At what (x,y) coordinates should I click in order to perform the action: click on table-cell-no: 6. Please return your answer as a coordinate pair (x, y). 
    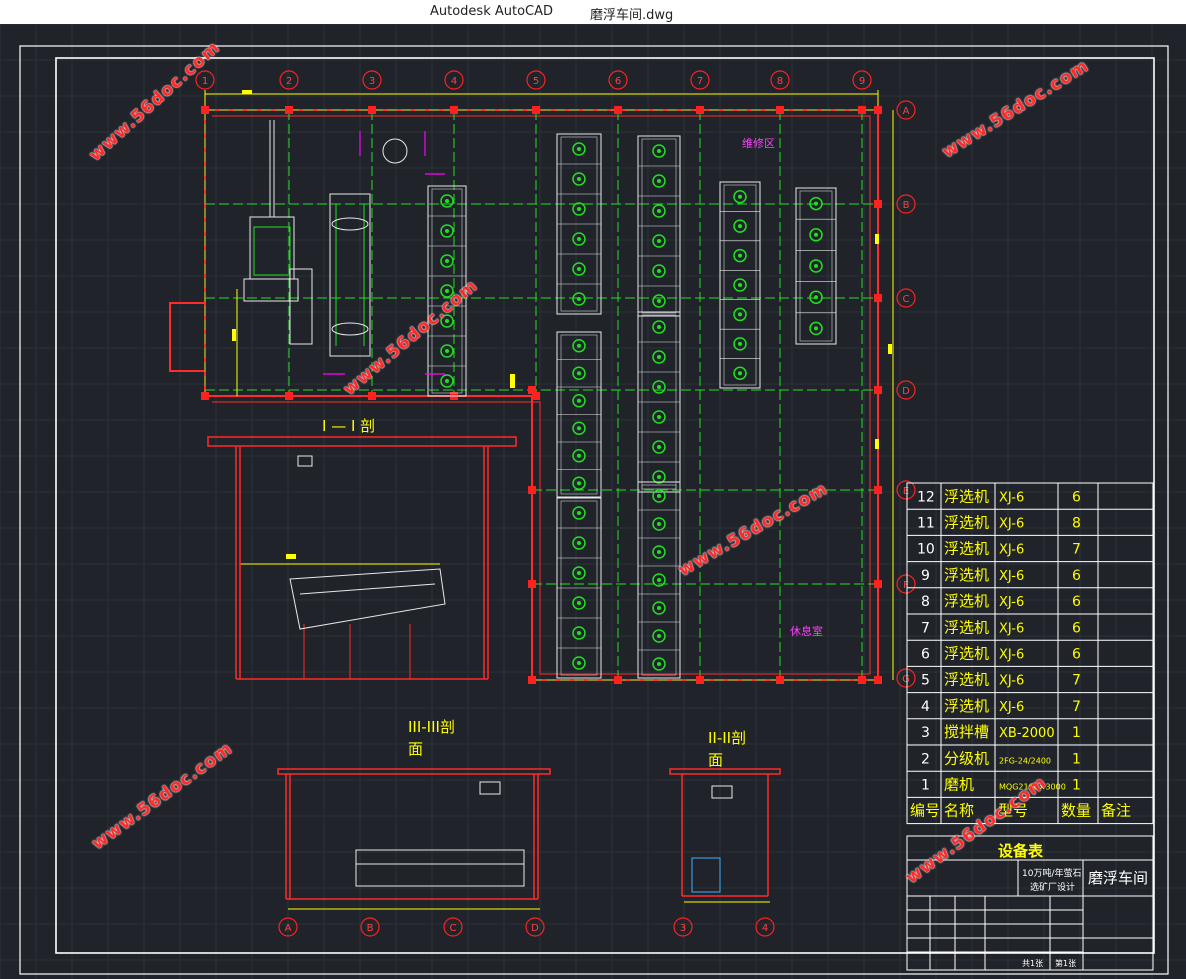
    Looking at the image, I should click on (925, 655).